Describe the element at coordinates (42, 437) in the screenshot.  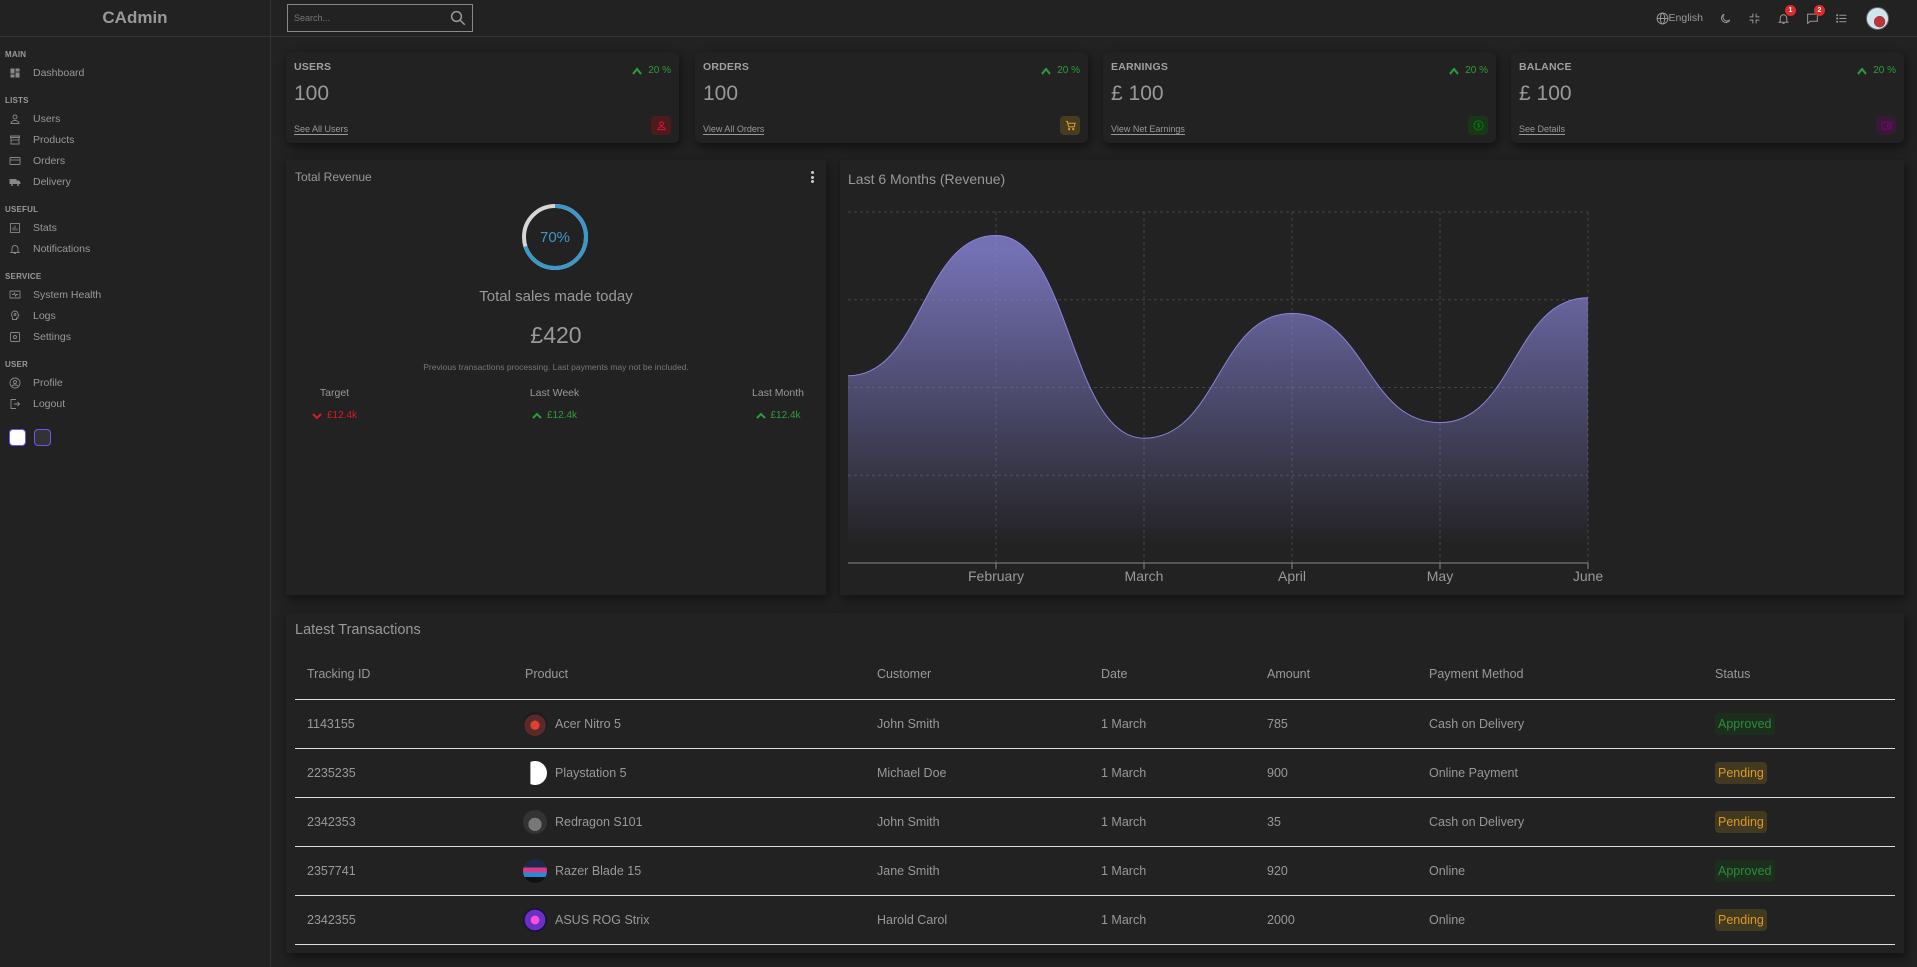
I see `dark-theme-swatch` at that location.